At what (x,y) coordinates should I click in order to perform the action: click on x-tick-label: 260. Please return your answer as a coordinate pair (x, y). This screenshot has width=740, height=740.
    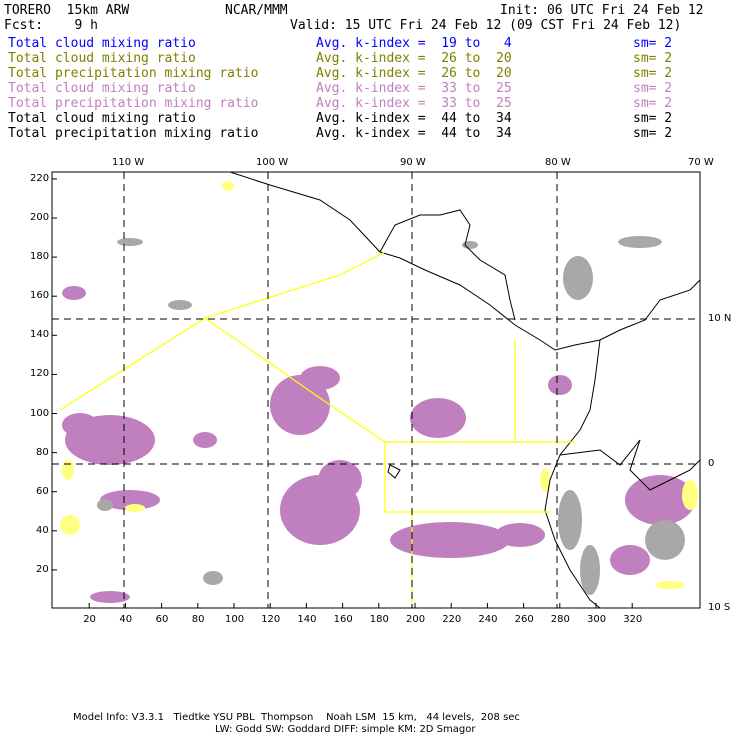
    Looking at the image, I should click on (524, 619).